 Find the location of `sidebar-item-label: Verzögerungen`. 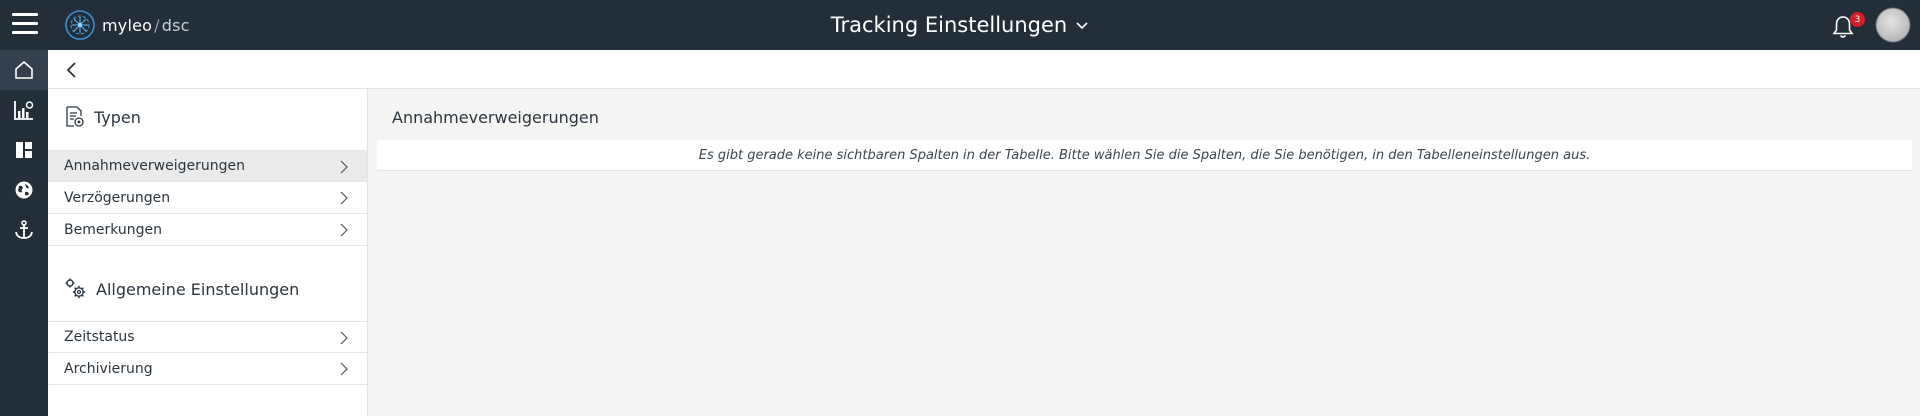

sidebar-item-label: Verzögerungen is located at coordinates (117, 197).